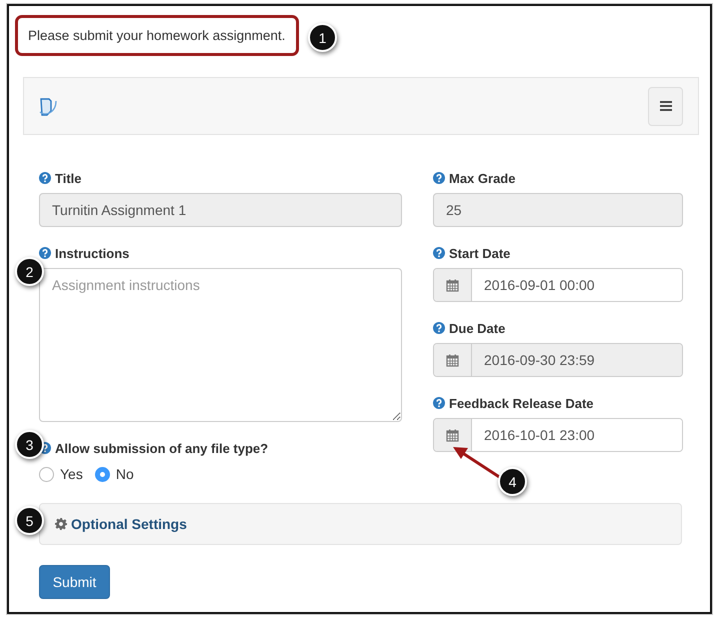 This screenshot has height=623, width=714. What do you see at coordinates (74, 582) in the screenshot?
I see `submit-button: Submit` at bounding box center [74, 582].